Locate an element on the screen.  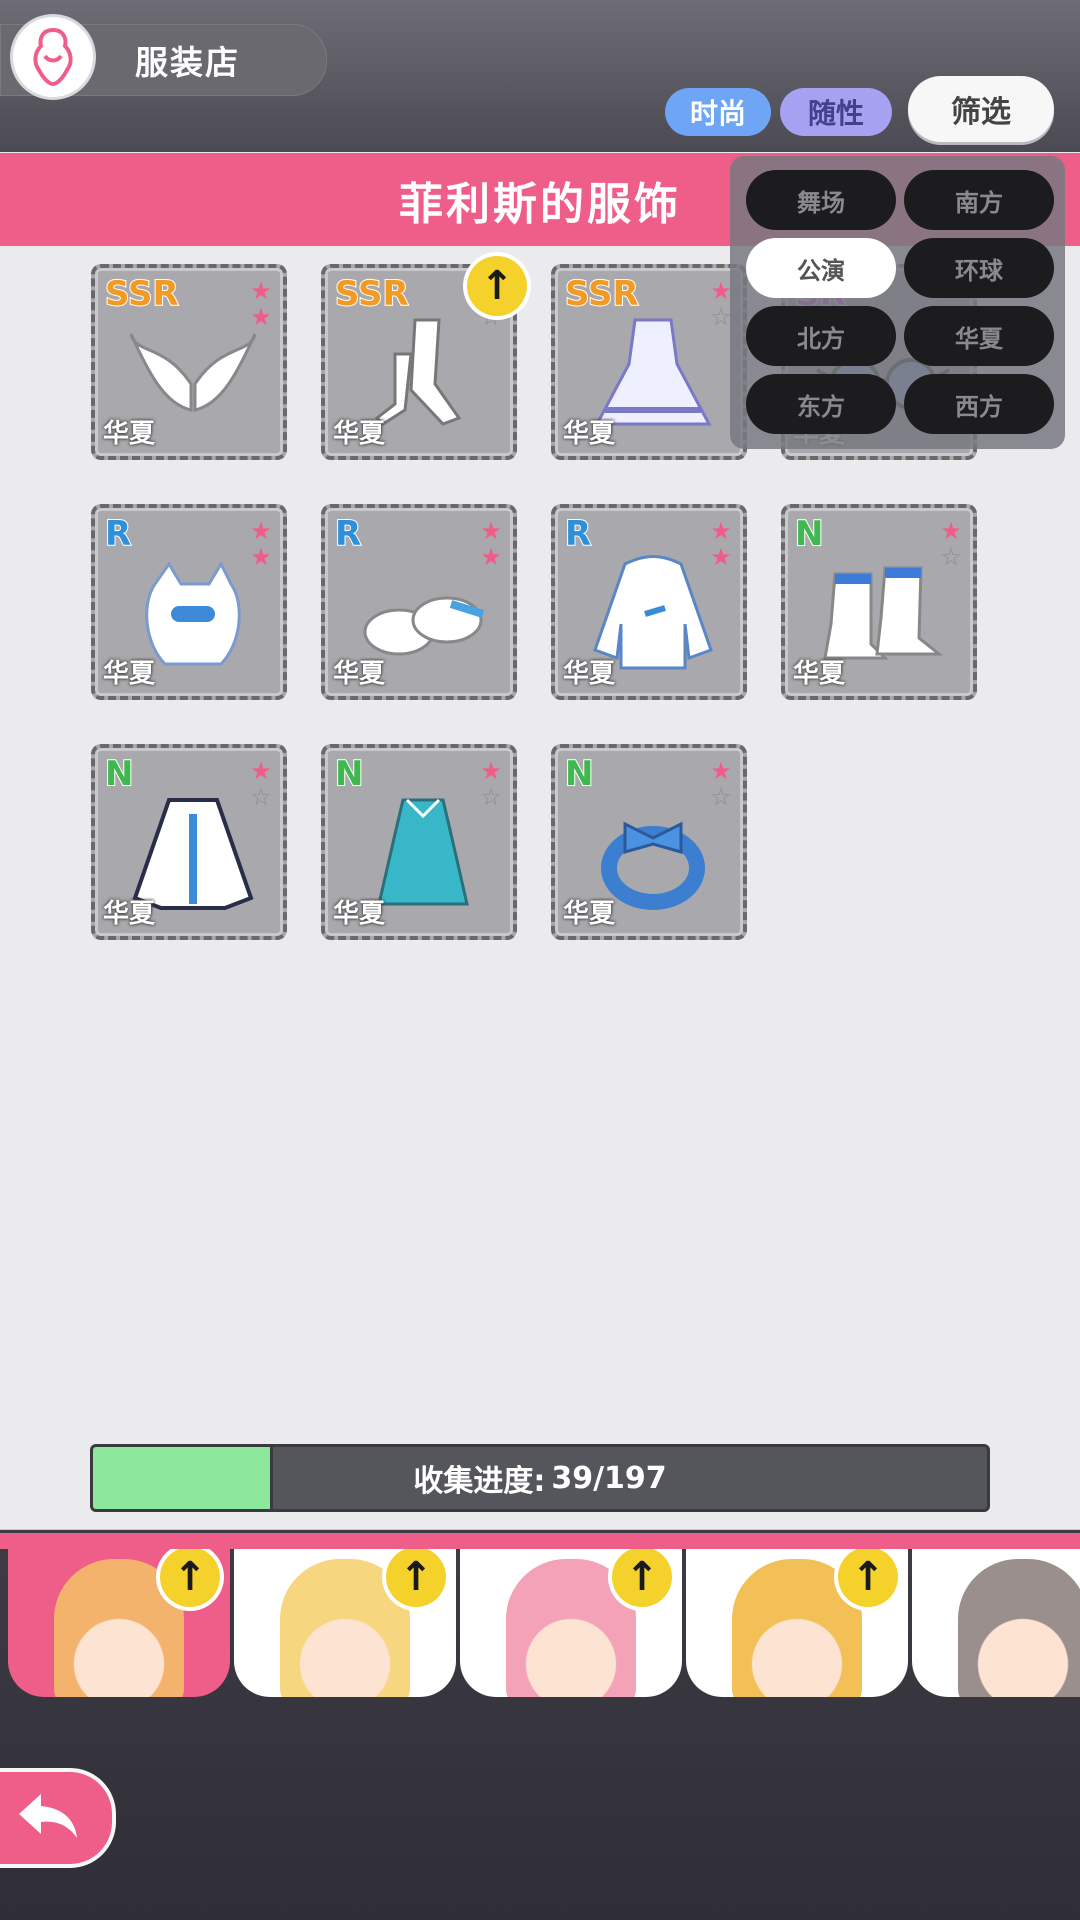
filter-button: 筛选 is located at coordinates (981, 109).